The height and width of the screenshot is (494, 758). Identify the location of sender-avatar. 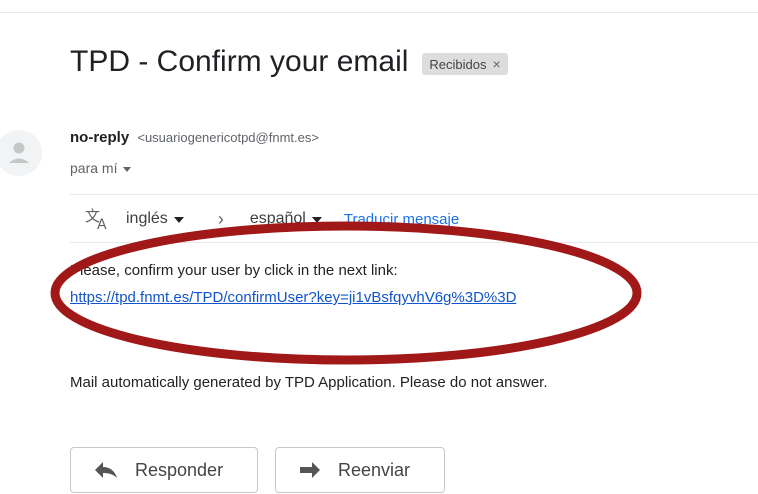
(21, 153).